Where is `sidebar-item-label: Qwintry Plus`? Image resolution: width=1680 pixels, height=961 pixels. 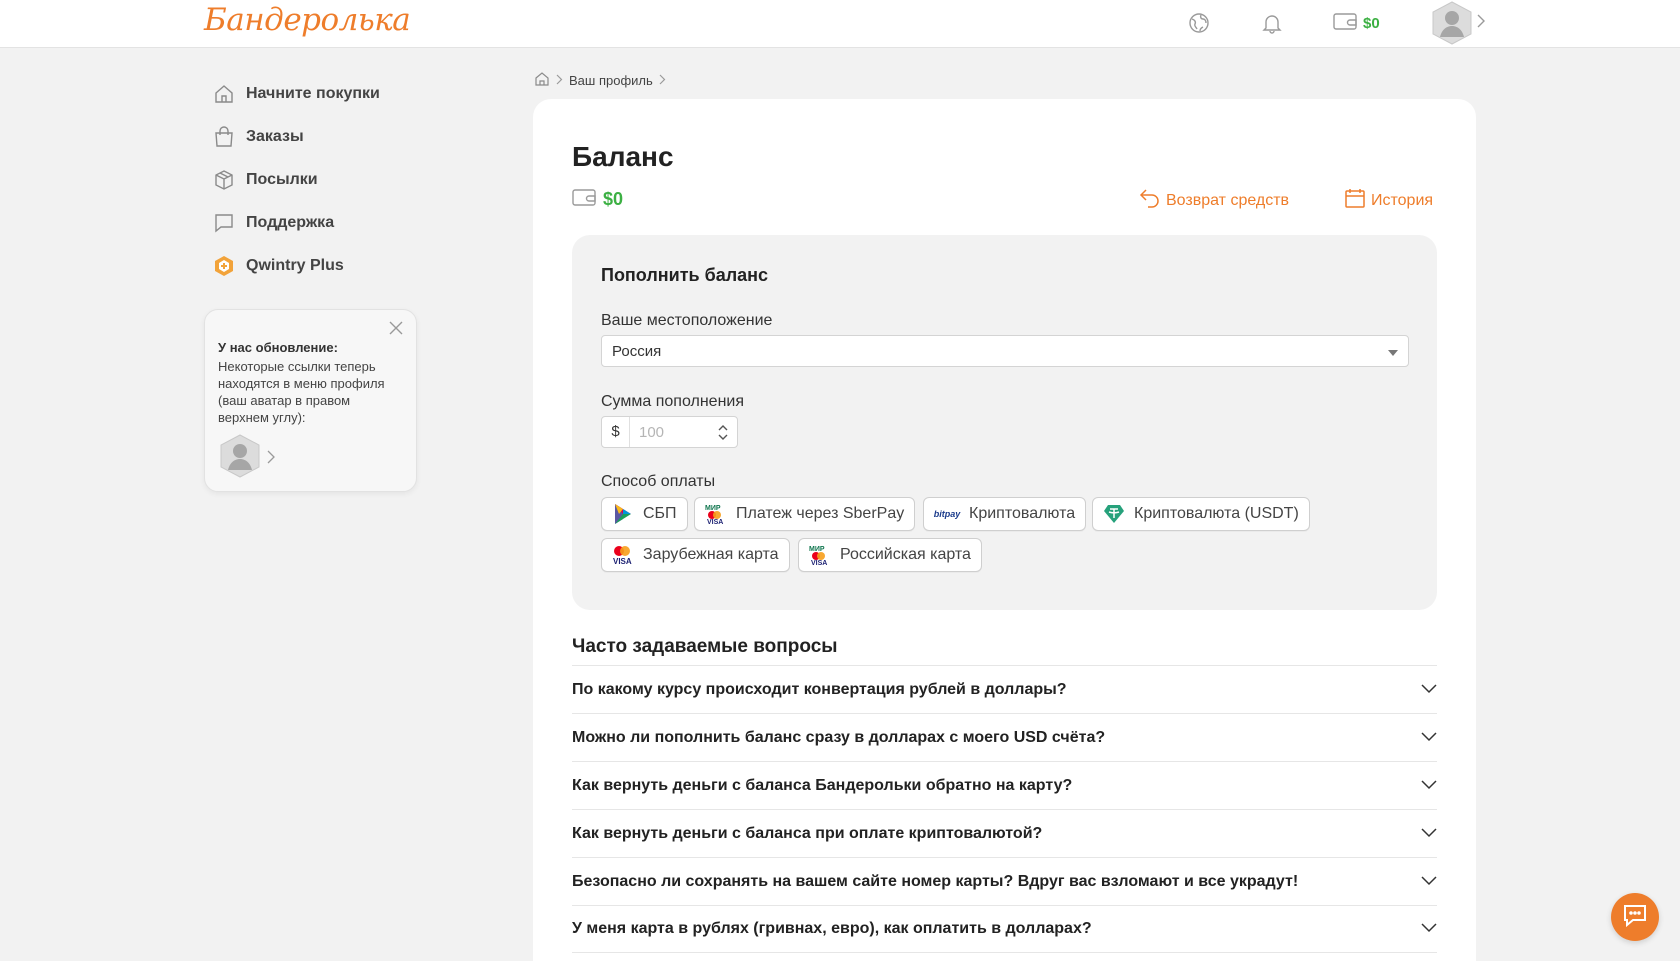
sidebar-item-label: Qwintry Plus is located at coordinates (295, 265).